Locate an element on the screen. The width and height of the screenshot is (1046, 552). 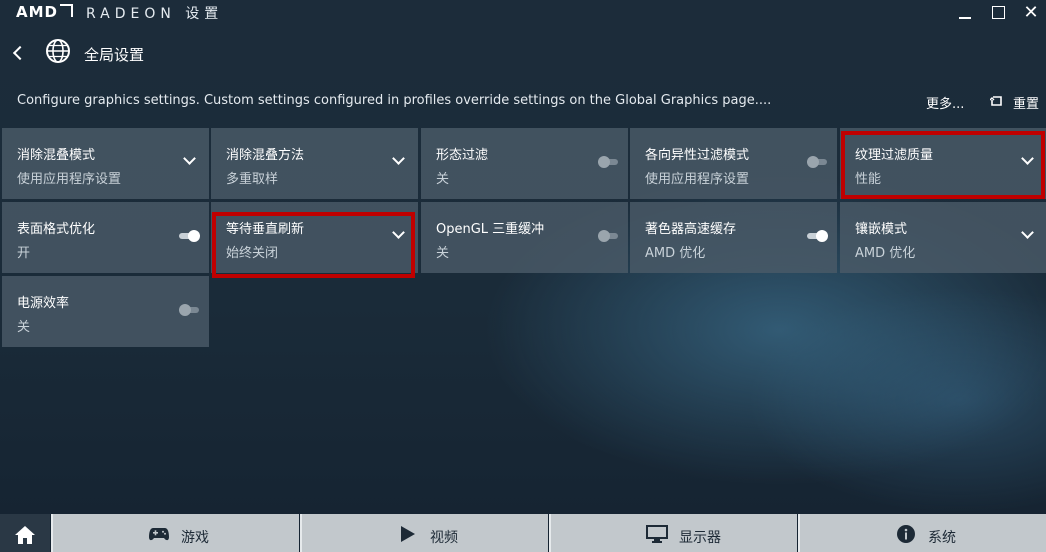
amd-logo: AMD is located at coordinates (44, 12).